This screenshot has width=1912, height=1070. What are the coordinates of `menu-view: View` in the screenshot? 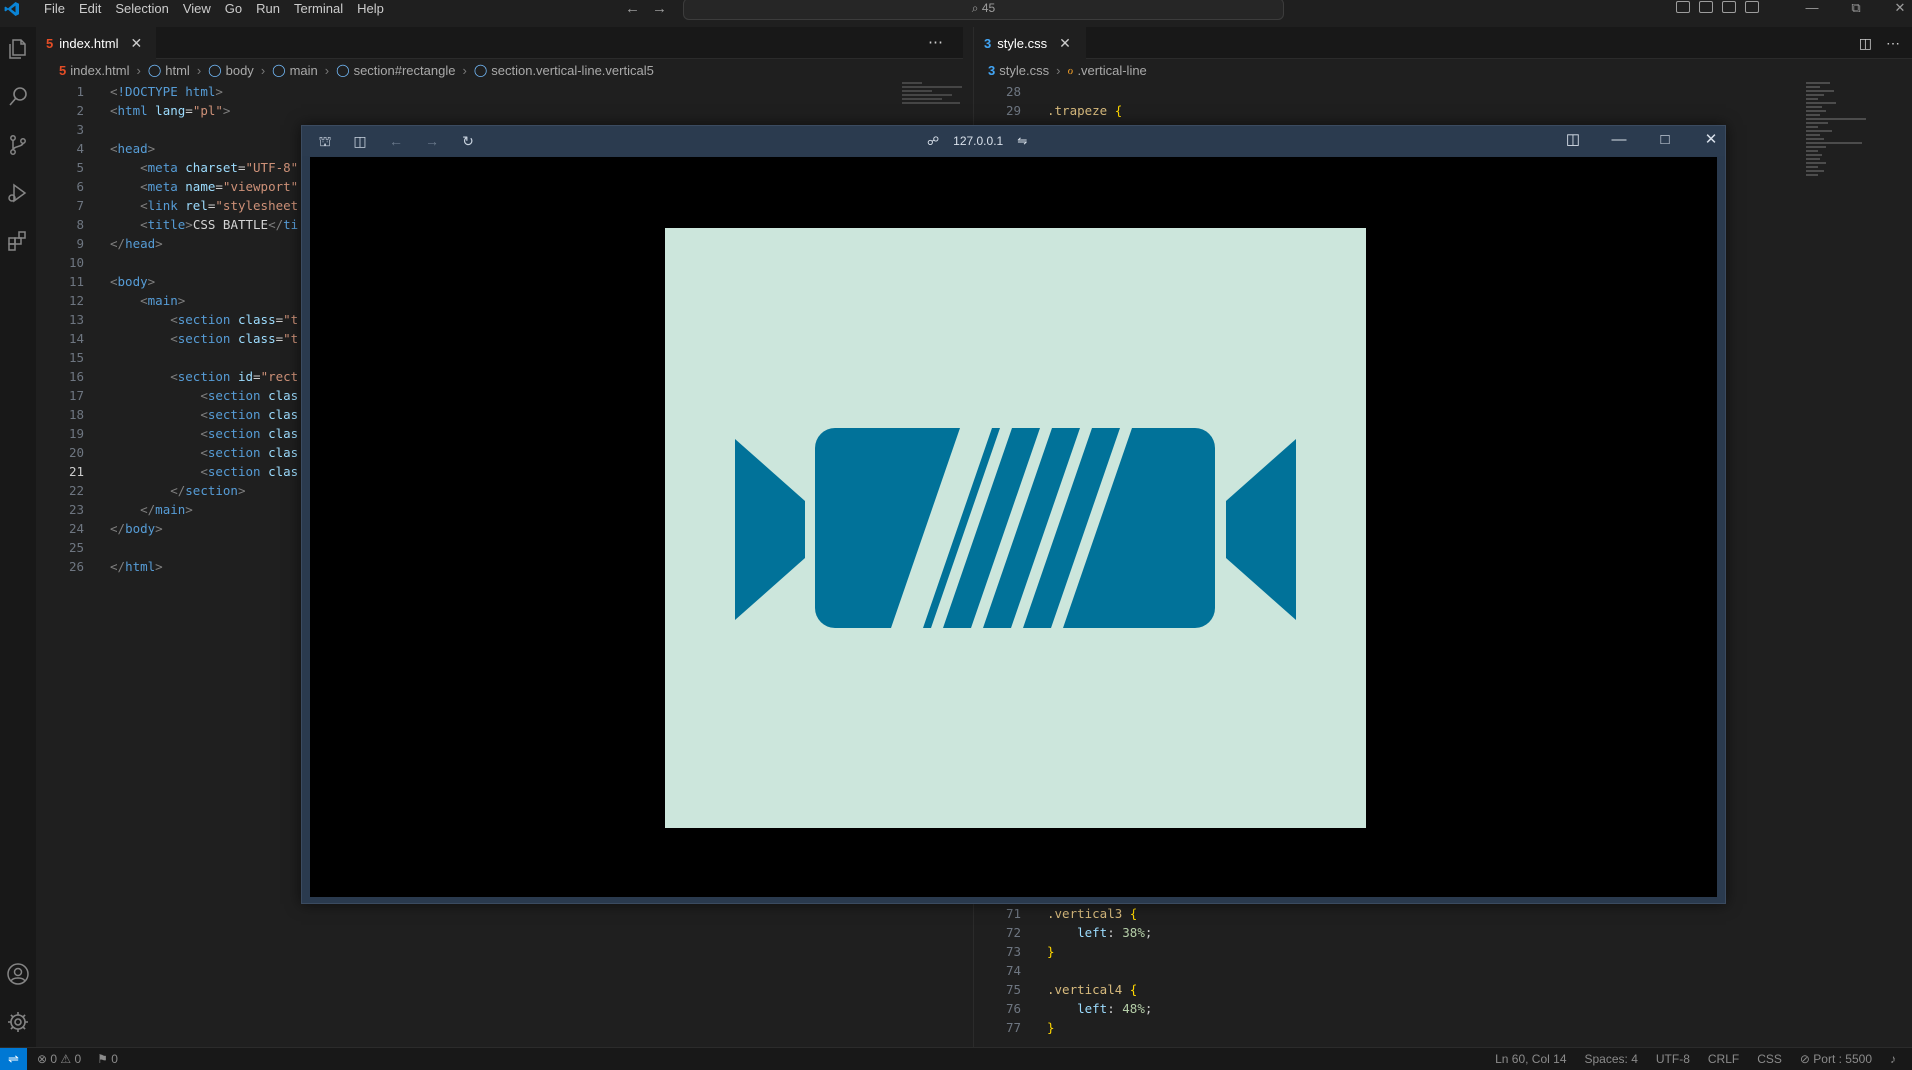 It's located at (197, 9).